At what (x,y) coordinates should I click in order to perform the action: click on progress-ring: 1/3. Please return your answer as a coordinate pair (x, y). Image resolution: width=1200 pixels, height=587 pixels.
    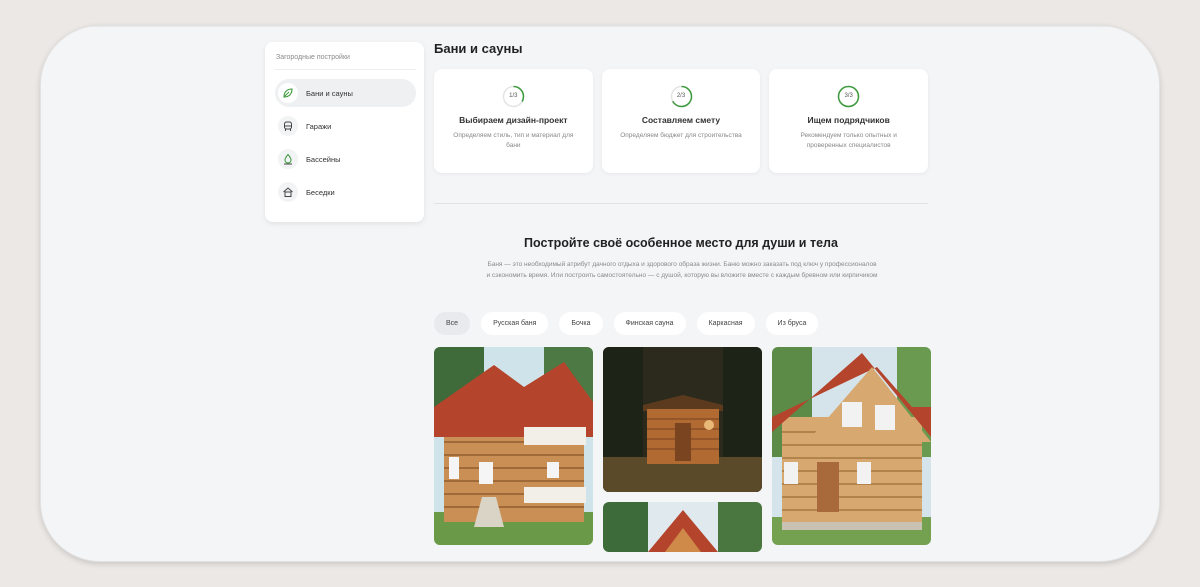
    Looking at the image, I should click on (513, 96).